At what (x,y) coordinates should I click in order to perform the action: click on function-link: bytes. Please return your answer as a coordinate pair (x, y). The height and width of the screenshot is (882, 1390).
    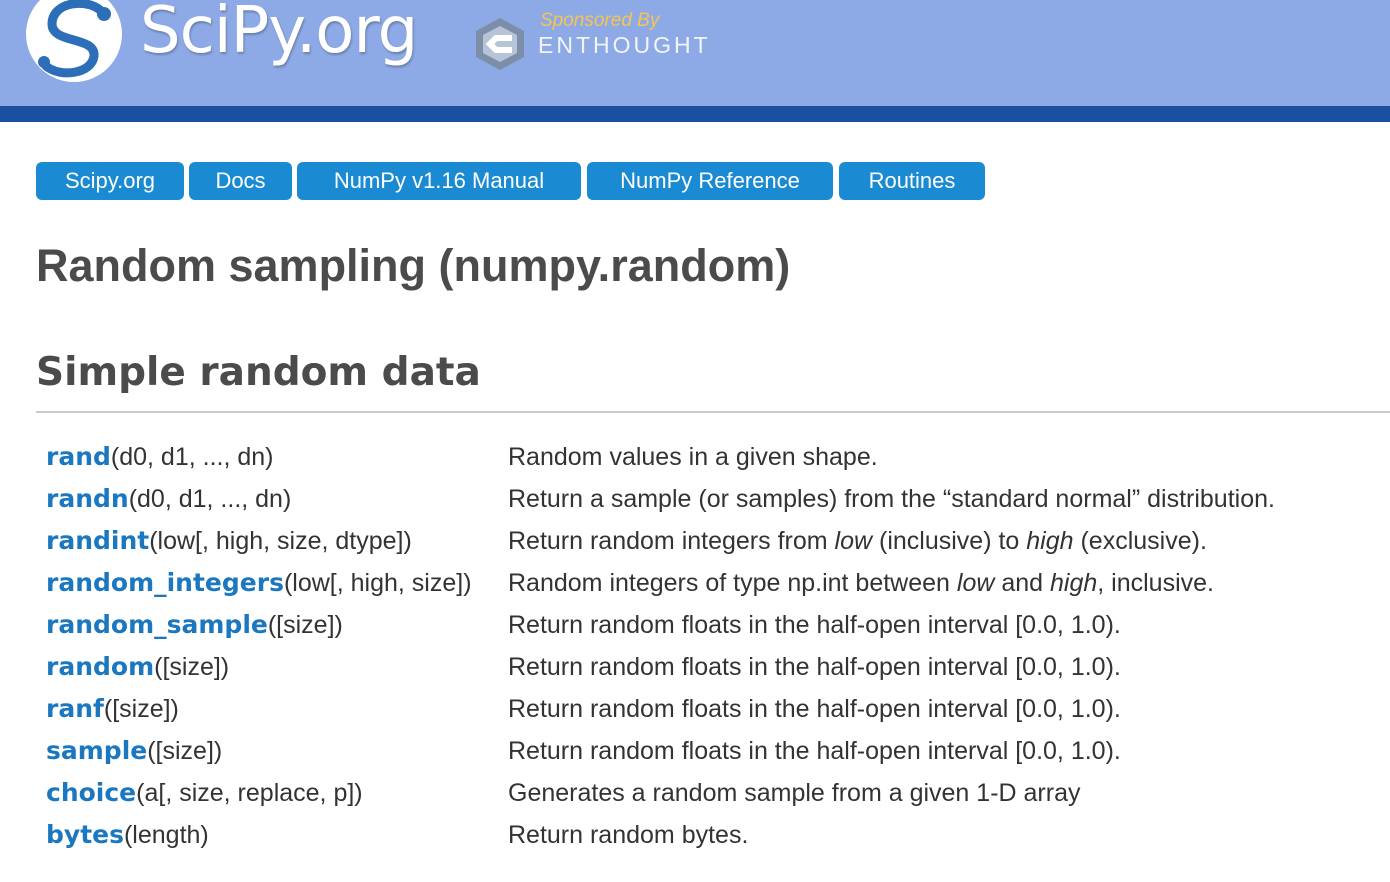
    Looking at the image, I should click on (85, 834).